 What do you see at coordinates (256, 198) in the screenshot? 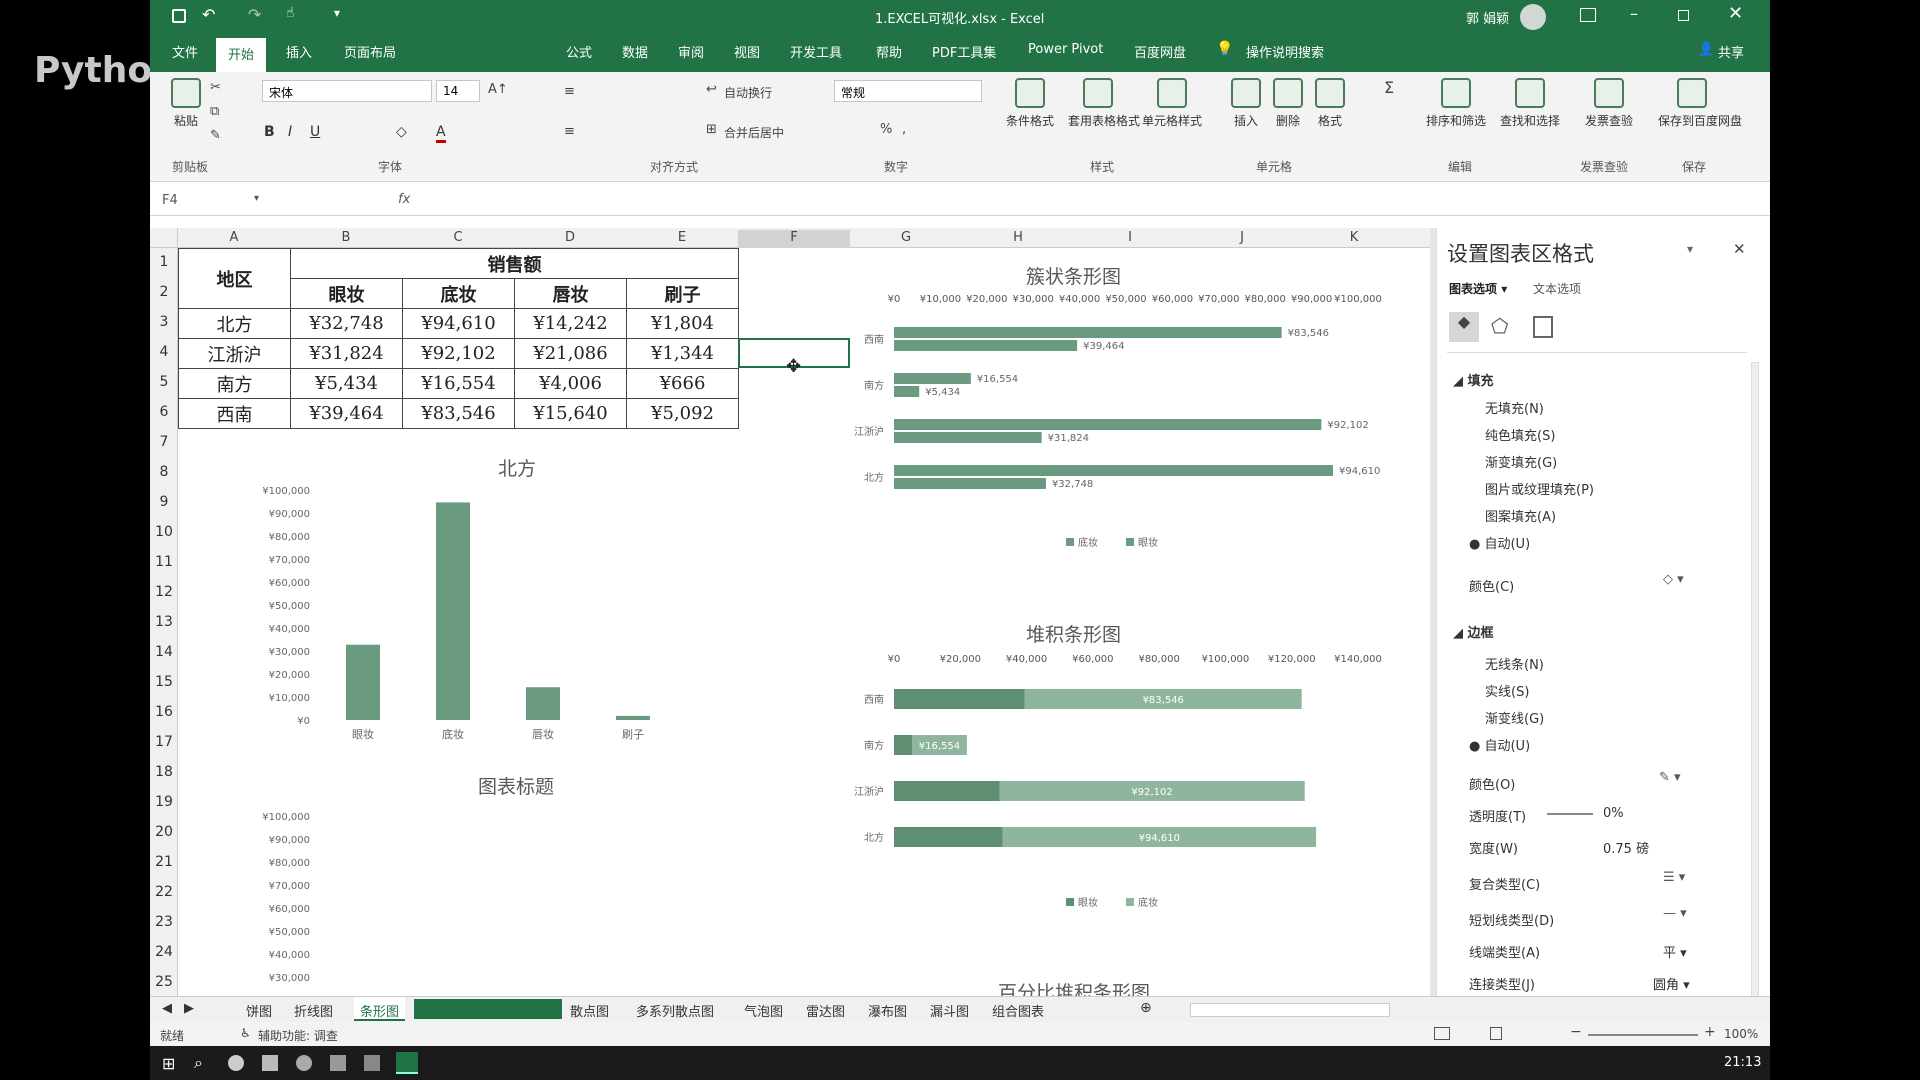
I see `name-box-dropdown-icon: ▾` at bounding box center [256, 198].